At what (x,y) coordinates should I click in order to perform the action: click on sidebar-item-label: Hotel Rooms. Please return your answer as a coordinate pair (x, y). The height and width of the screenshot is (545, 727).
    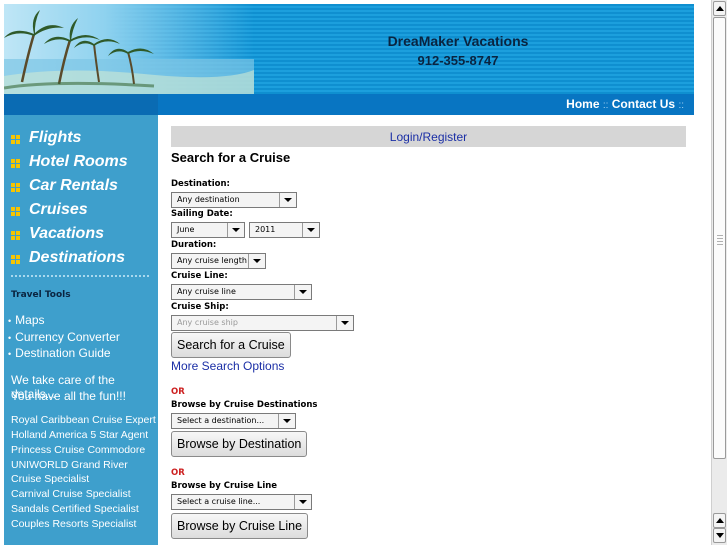
    Looking at the image, I should click on (78, 161).